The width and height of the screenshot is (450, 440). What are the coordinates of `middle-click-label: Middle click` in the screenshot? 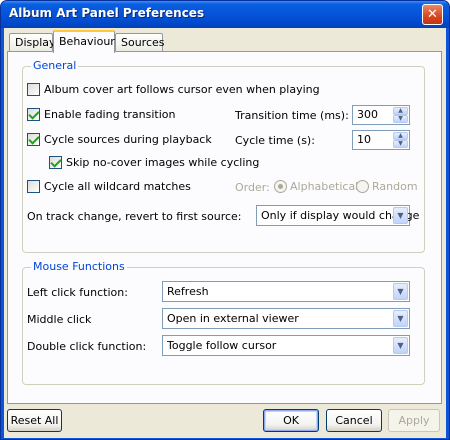 It's located at (59, 319).